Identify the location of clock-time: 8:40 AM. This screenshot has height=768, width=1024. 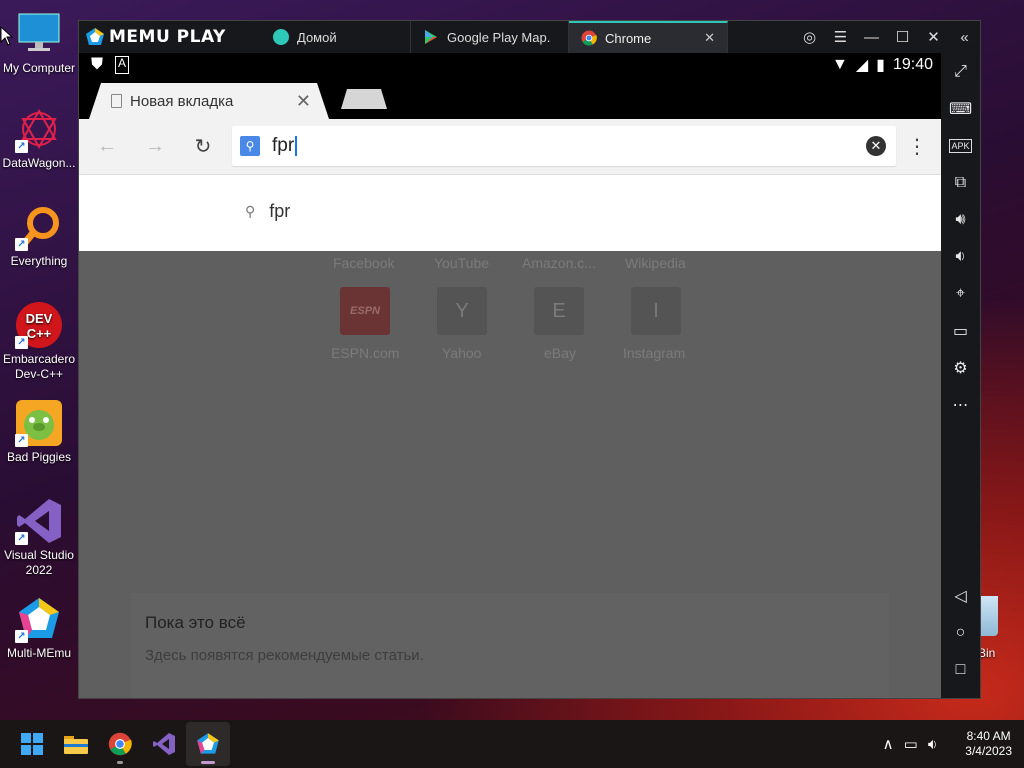
(988, 736).